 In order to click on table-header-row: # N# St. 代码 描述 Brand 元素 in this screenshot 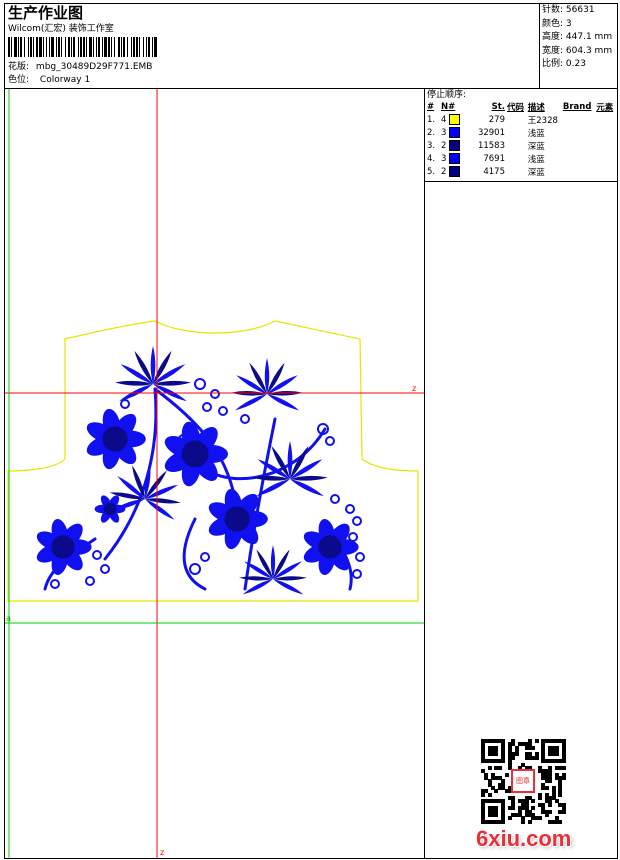, I will do `click(520, 107)`.